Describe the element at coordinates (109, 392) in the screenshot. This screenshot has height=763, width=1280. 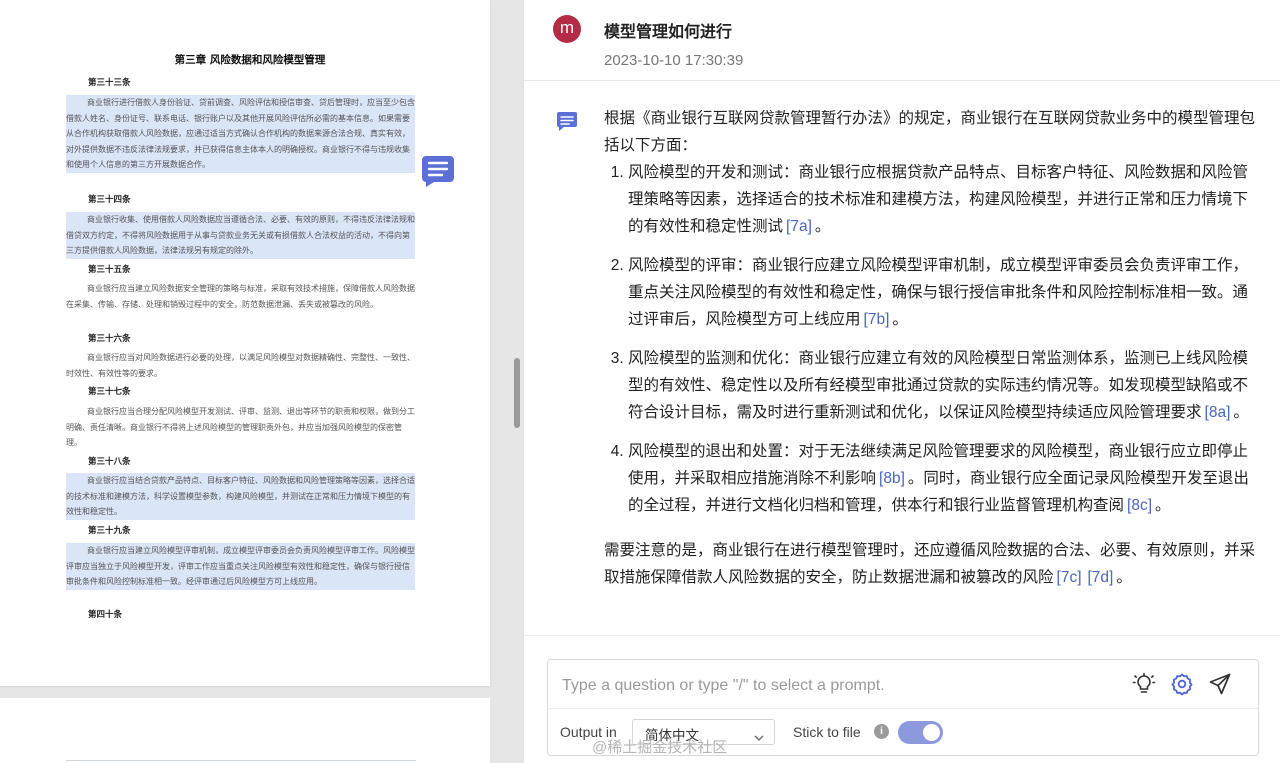
I see `article-heading: 第三十七条` at that location.